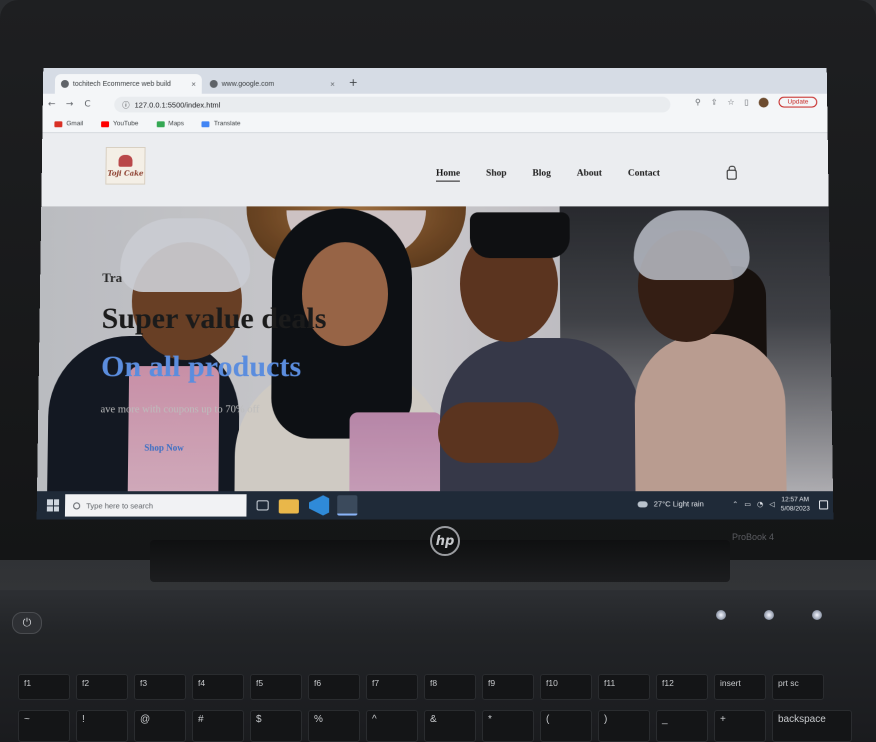  Describe the element at coordinates (102, 726) in the screenshot. I see `key: !` at that location.